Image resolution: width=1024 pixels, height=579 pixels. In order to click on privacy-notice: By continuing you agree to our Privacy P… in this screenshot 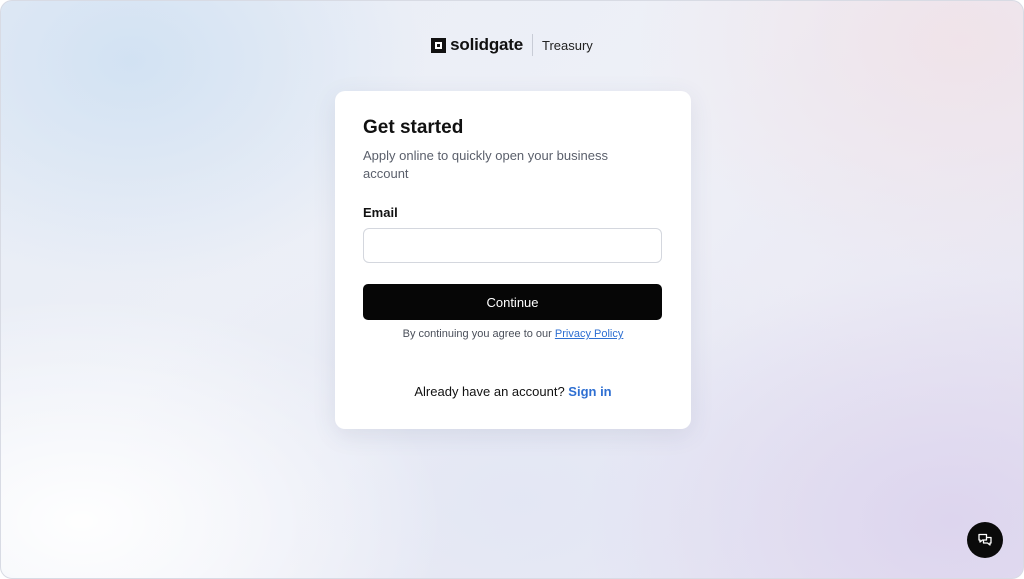, I will do `click(513, 334)`.